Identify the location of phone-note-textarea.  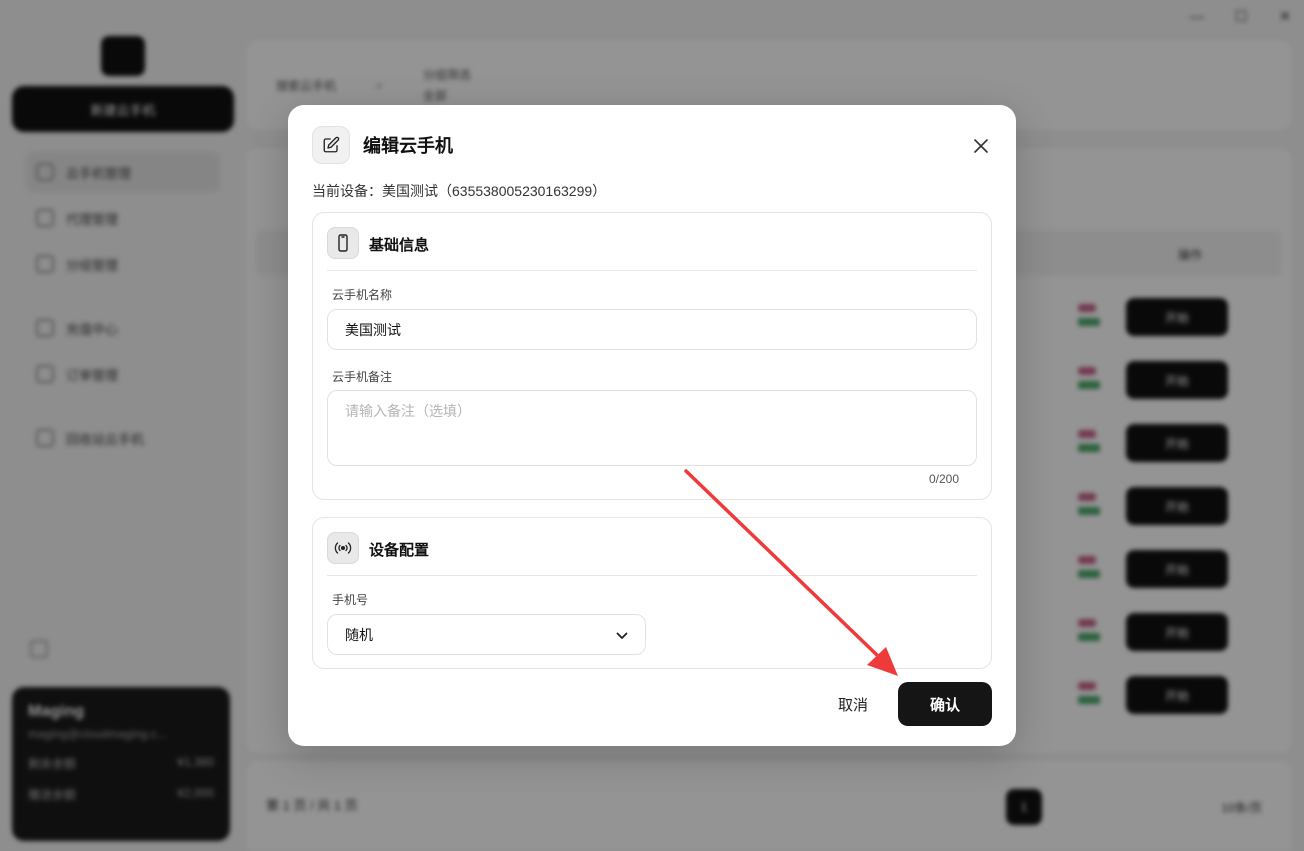
(652, 428).